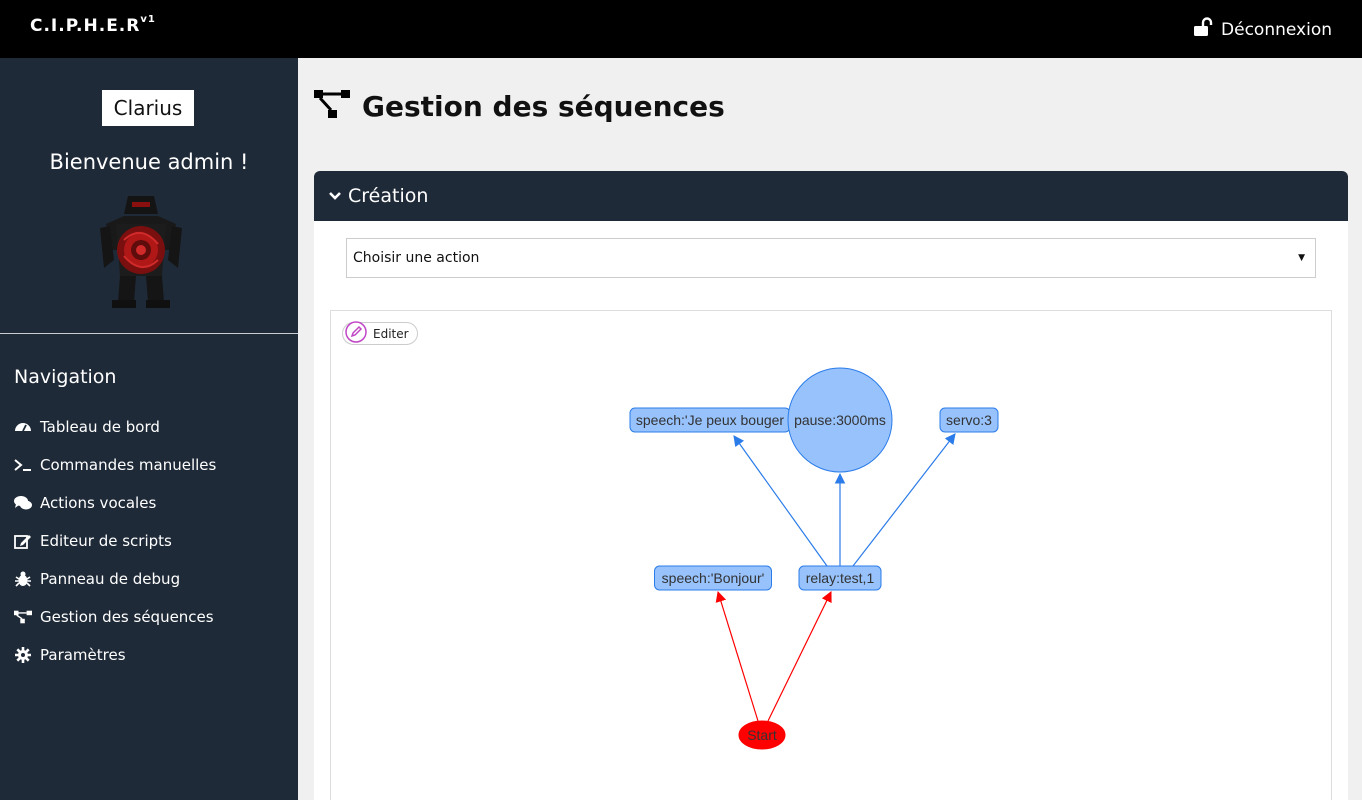 Image resolution: width=1362 pixels, height=800 pixels. I want to click on logout-label: Déconnexion, so click(1276, 29).